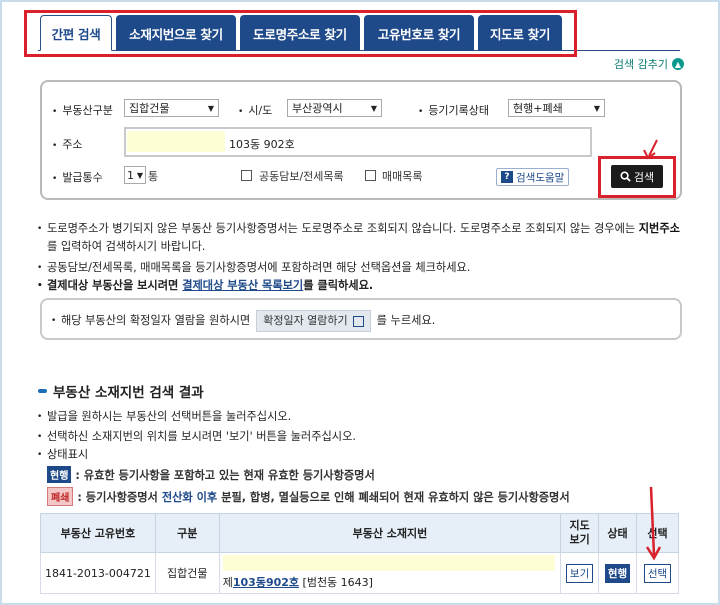 This screenshot has width=720, height=605. I want to click on external-link-icon, so click(358, 321).